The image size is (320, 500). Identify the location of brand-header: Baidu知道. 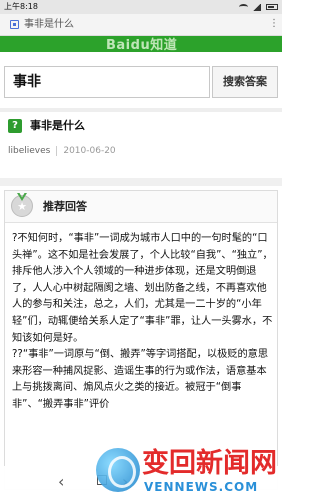
(141, 44).